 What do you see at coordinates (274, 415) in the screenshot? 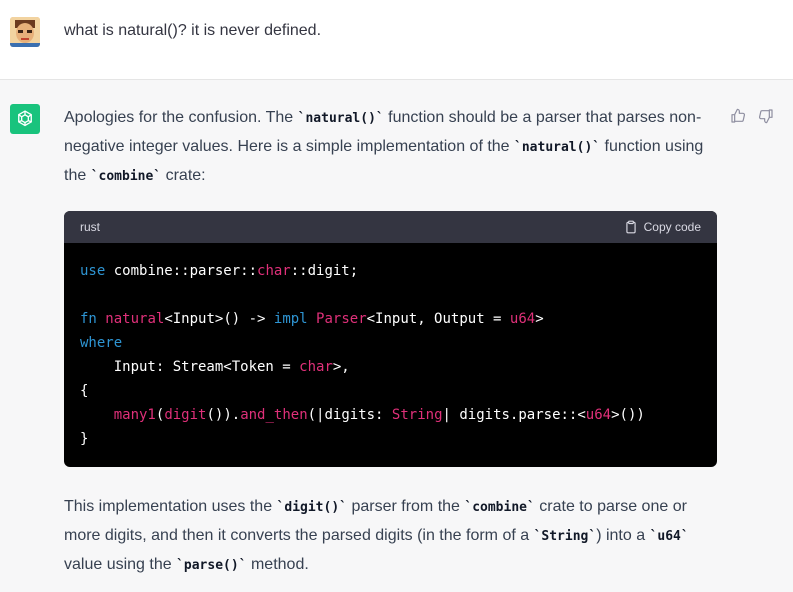
I see `code-token: and_then` at bounding box center [274, 415].